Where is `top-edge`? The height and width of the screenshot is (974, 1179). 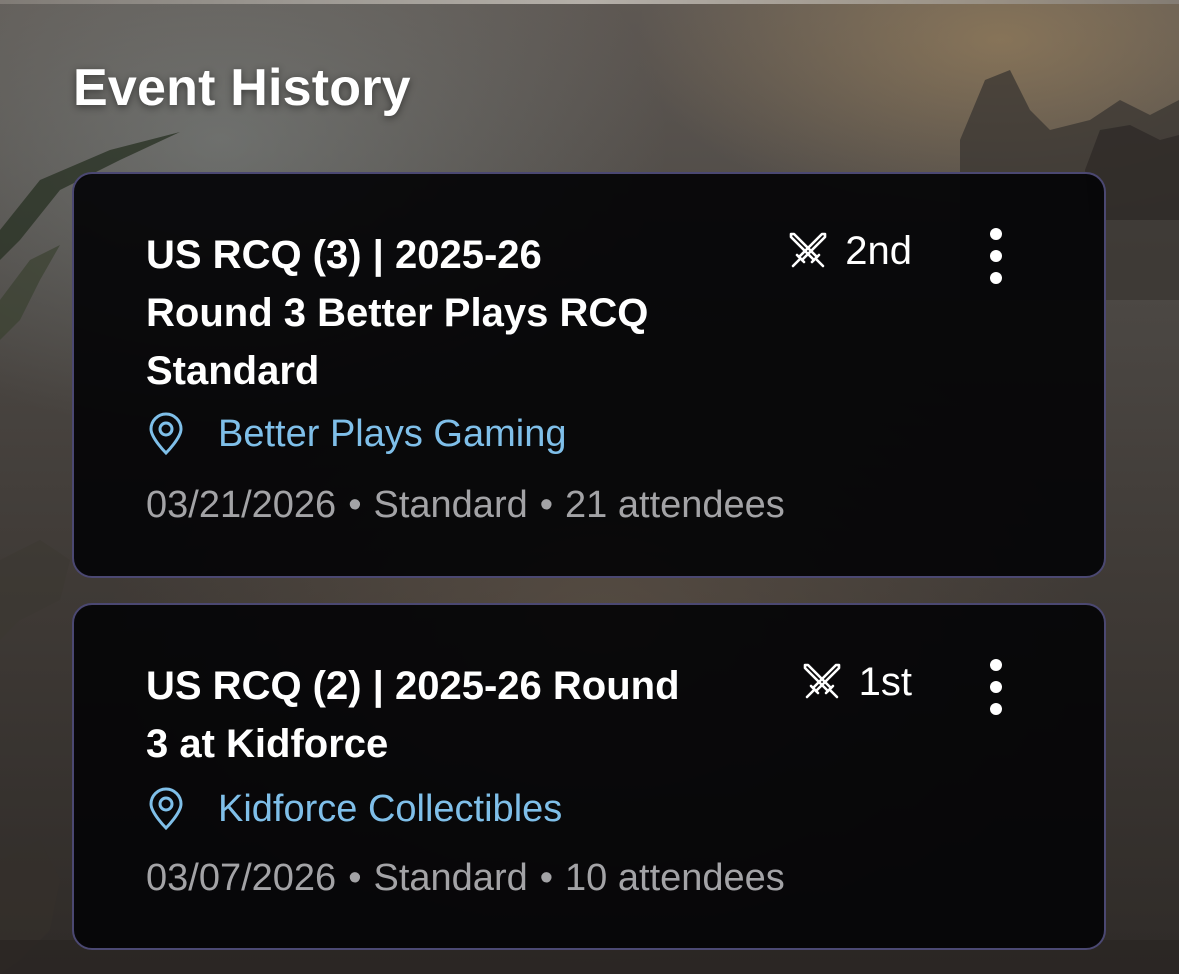
top-edge is located at coordinates (589, 2).